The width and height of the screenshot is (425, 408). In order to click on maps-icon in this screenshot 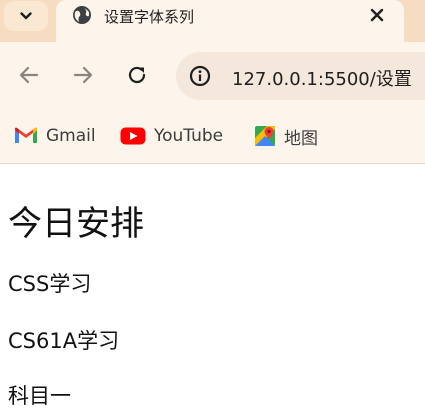, I will do `click(265, 136)`.